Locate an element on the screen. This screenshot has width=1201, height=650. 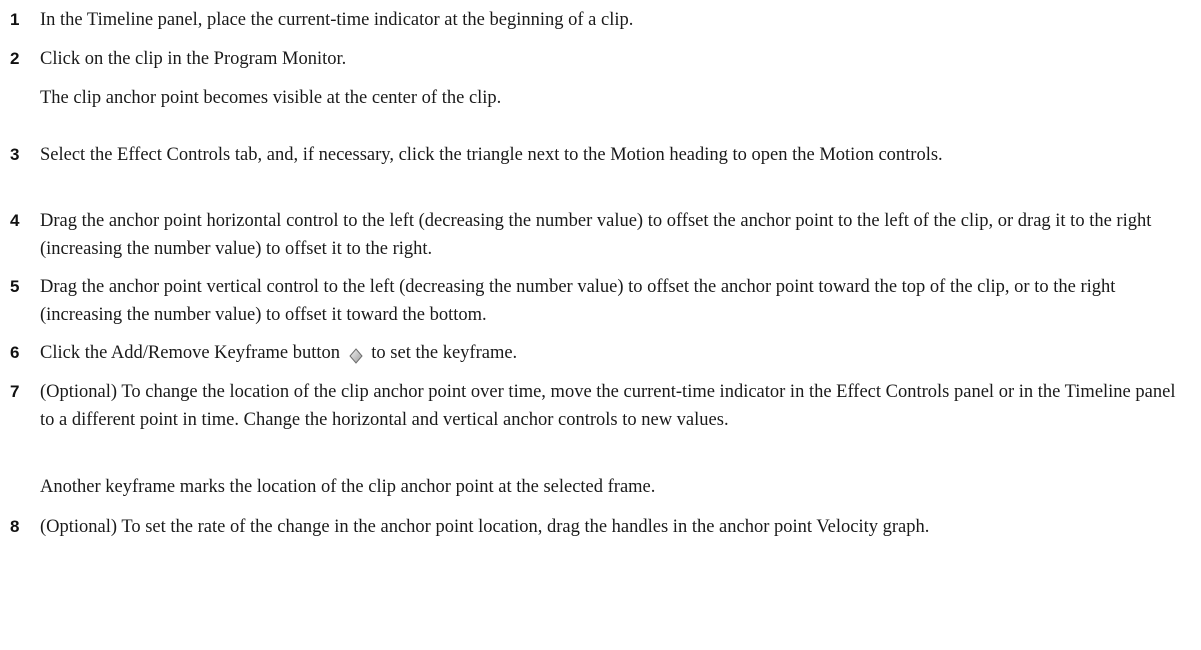
step-number: 6 is located at coordinates (15, 352).